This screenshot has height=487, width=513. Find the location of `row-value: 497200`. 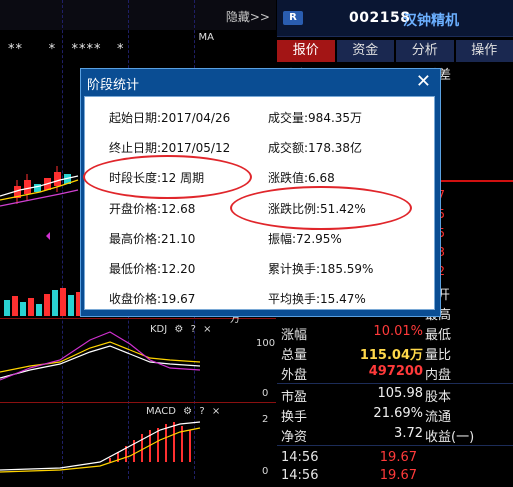

row-value: 497200 is located at coordinates (396, 371).